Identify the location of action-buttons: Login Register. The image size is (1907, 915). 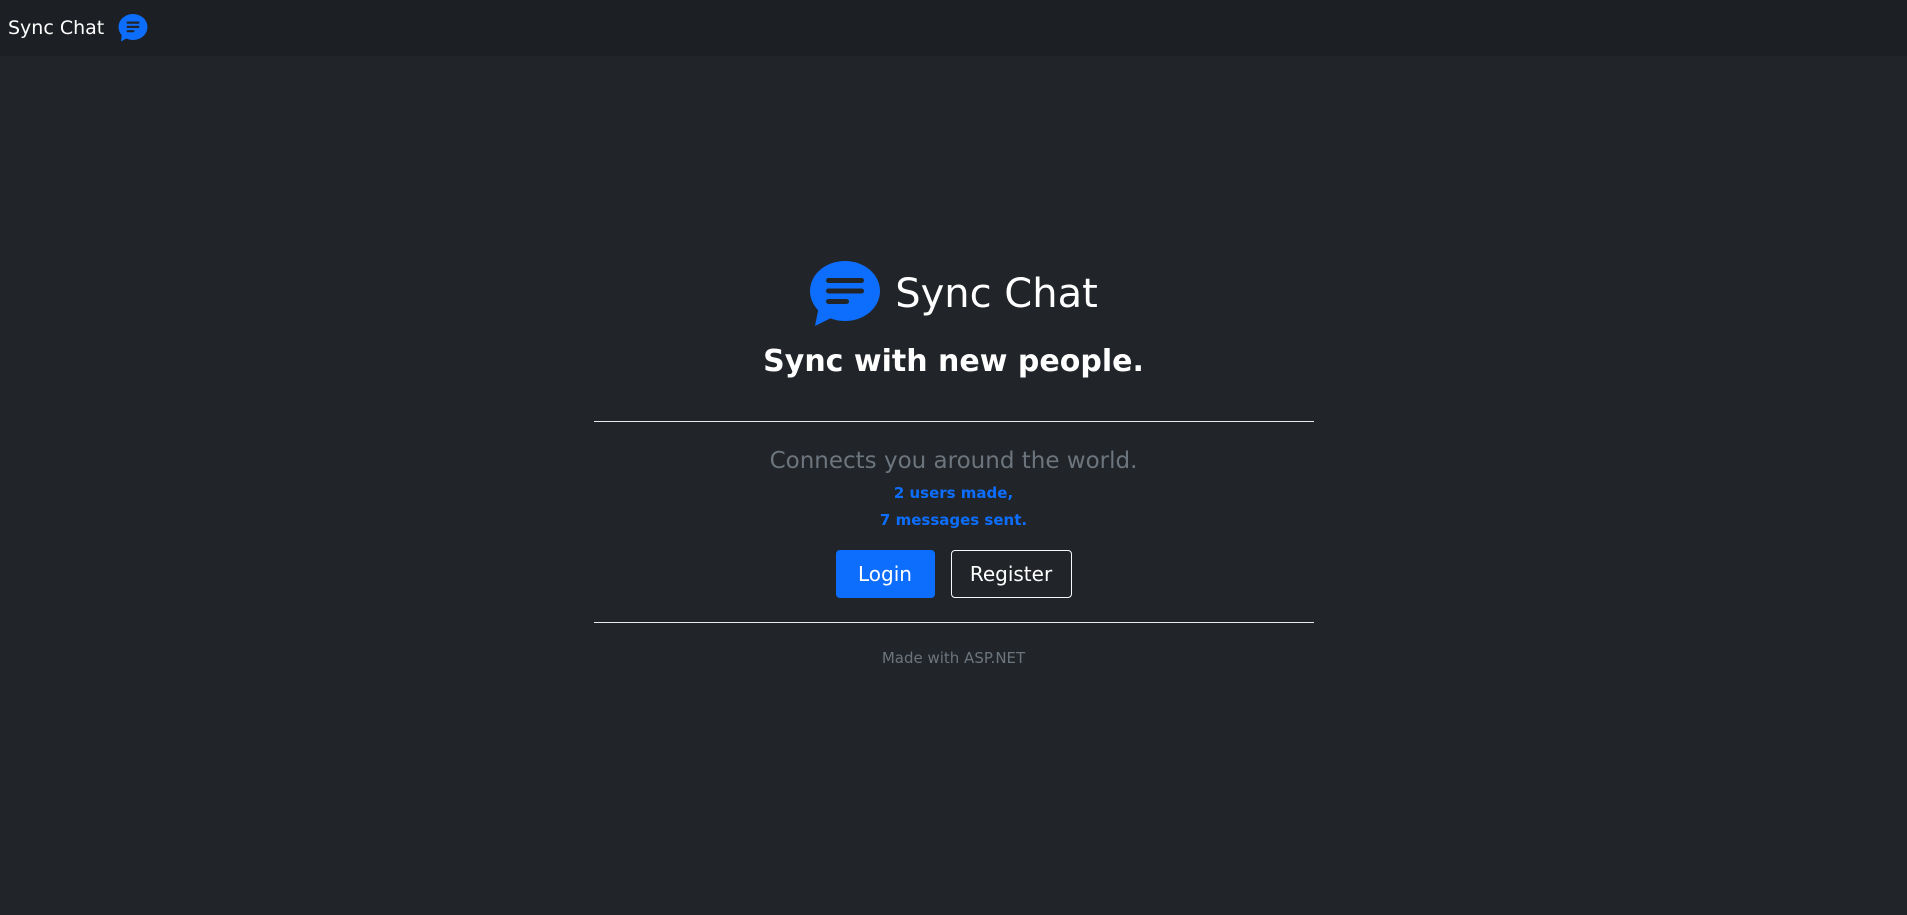
(953, 574).